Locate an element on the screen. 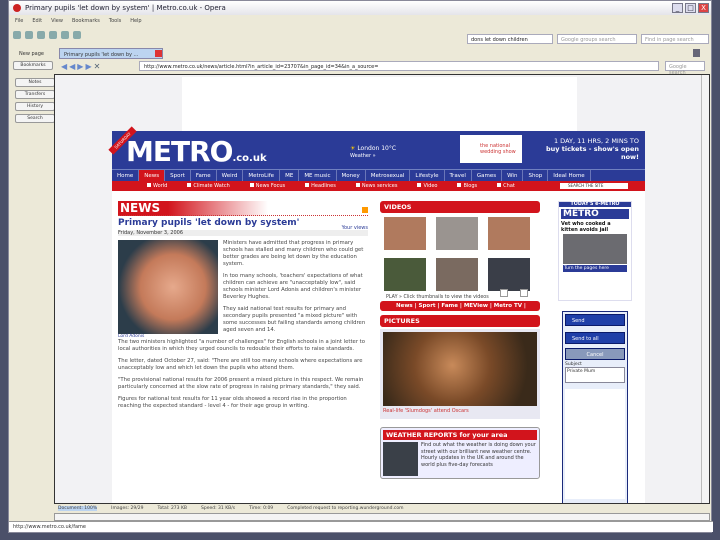  subnav-headlines: Headlines is located at coordinates (320, 186).